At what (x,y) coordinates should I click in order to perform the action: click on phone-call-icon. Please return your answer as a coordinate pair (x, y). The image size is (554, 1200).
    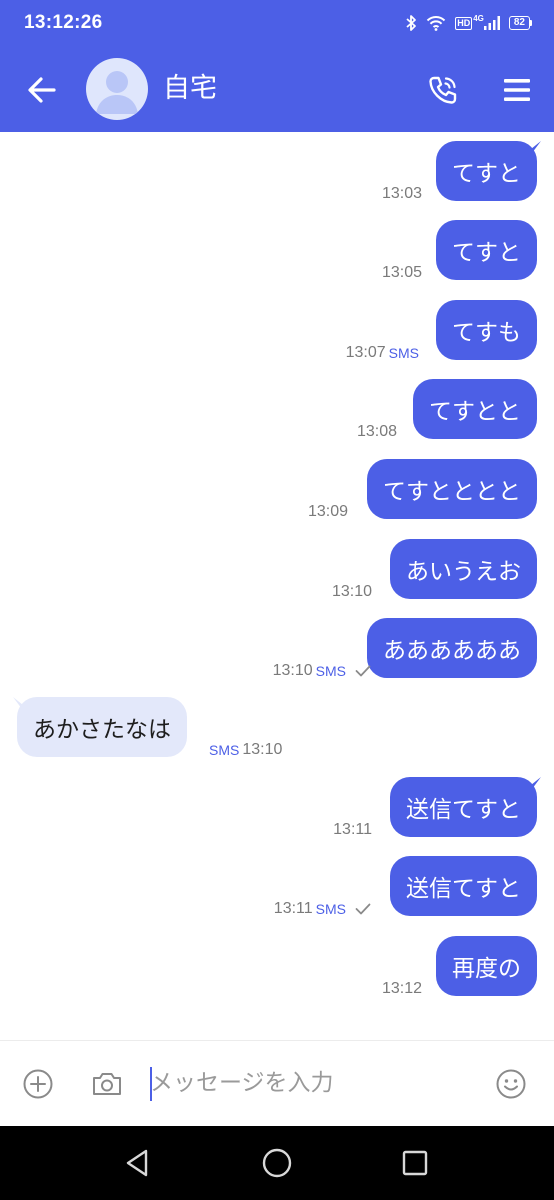
    Looking at the image, I should click on (443, 90).